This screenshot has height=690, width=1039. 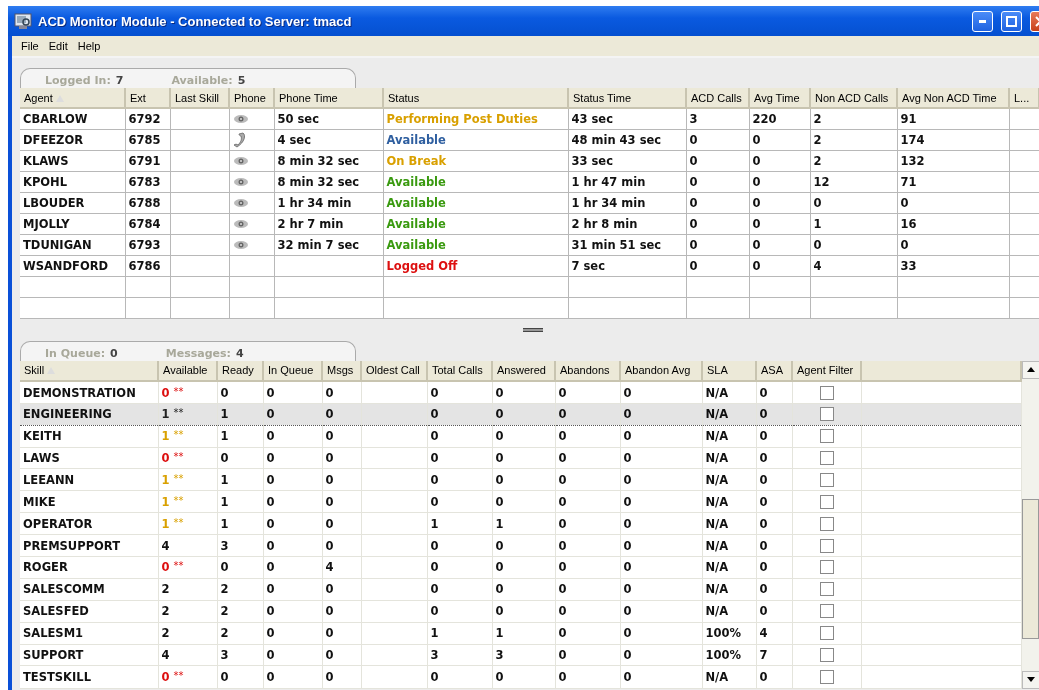 What do you see at coordinates (89, 46) in the screenshot?
I see `menu-item: Help` at bounding box center [89, 46].